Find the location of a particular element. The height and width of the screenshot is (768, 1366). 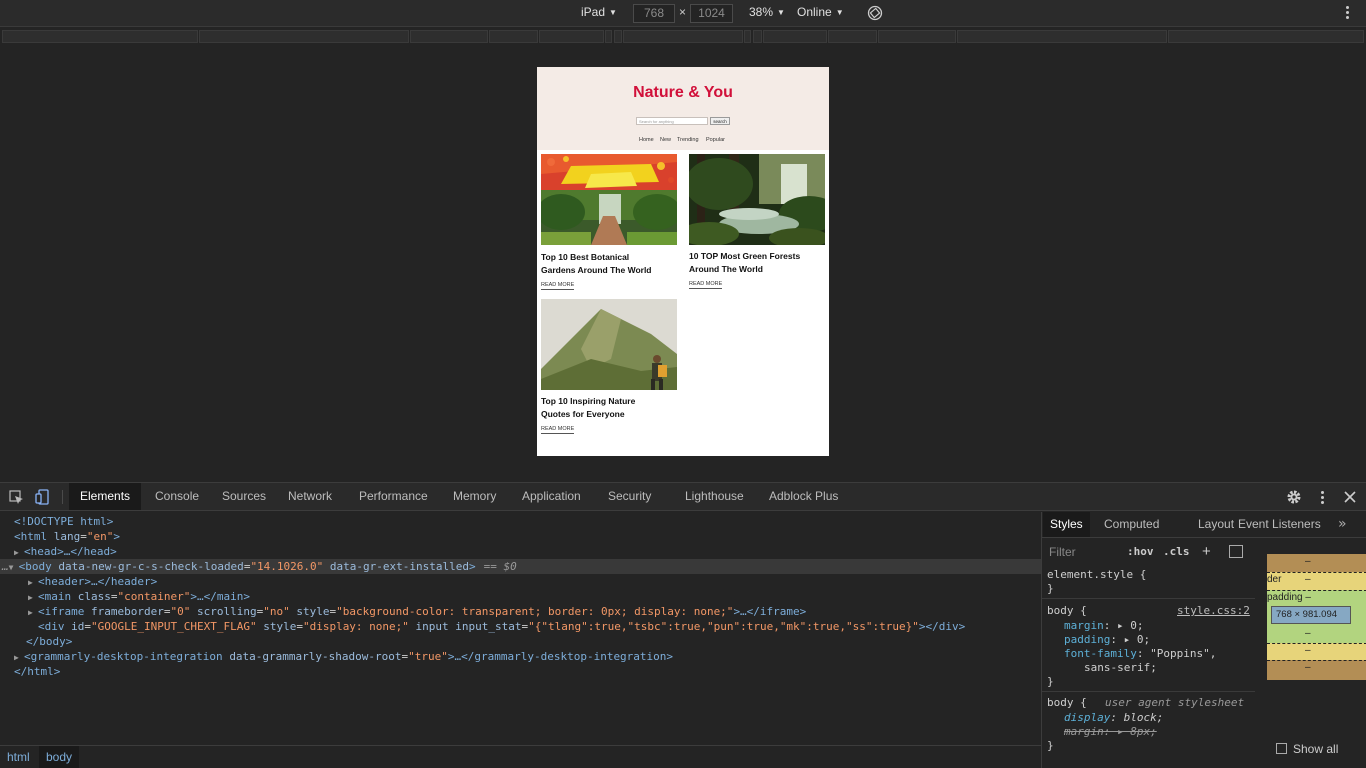

tab-lighthouse: Lighthouse is located at coordinates (714, 496).